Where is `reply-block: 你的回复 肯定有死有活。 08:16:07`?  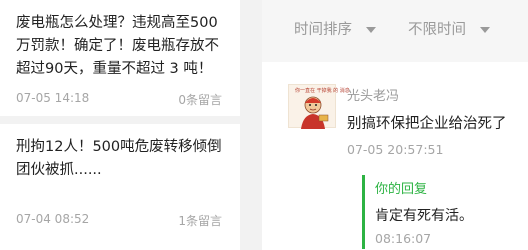
reply-block: 你的回复 肯定有死有活。 08:16:07 is located at coordinates (437, 212).